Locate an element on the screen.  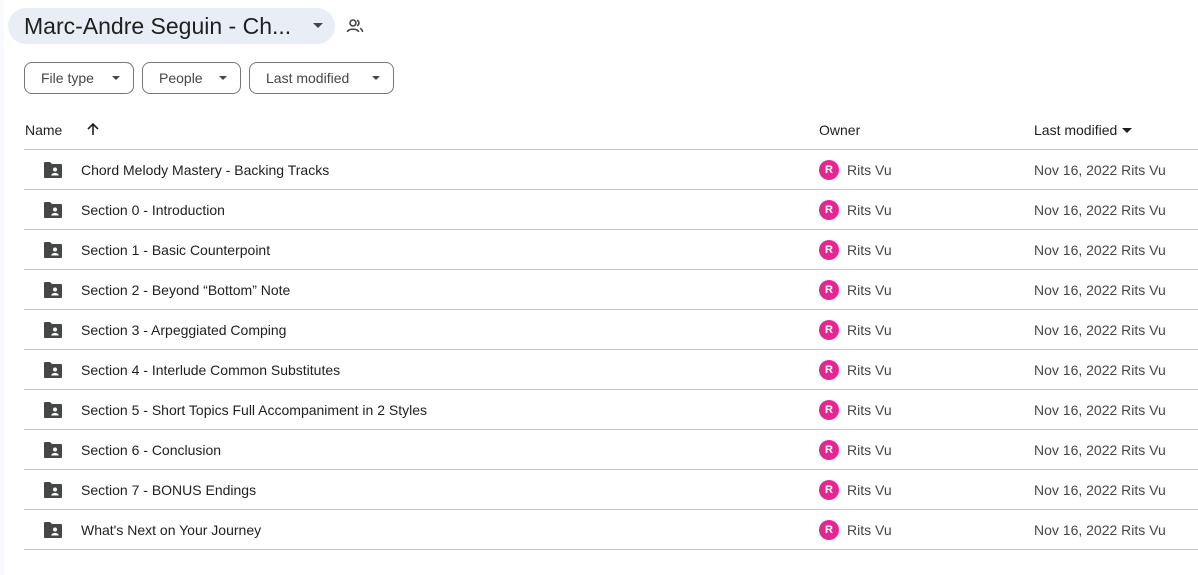
people-filter: People is located at coordinates (191, 78).